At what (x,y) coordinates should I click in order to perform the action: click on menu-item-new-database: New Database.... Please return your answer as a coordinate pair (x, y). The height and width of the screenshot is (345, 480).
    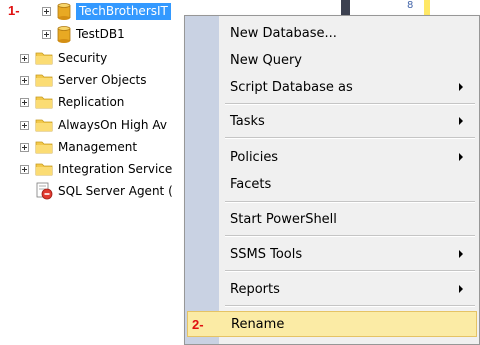
    Looking at the image, I should click on (332, 33).